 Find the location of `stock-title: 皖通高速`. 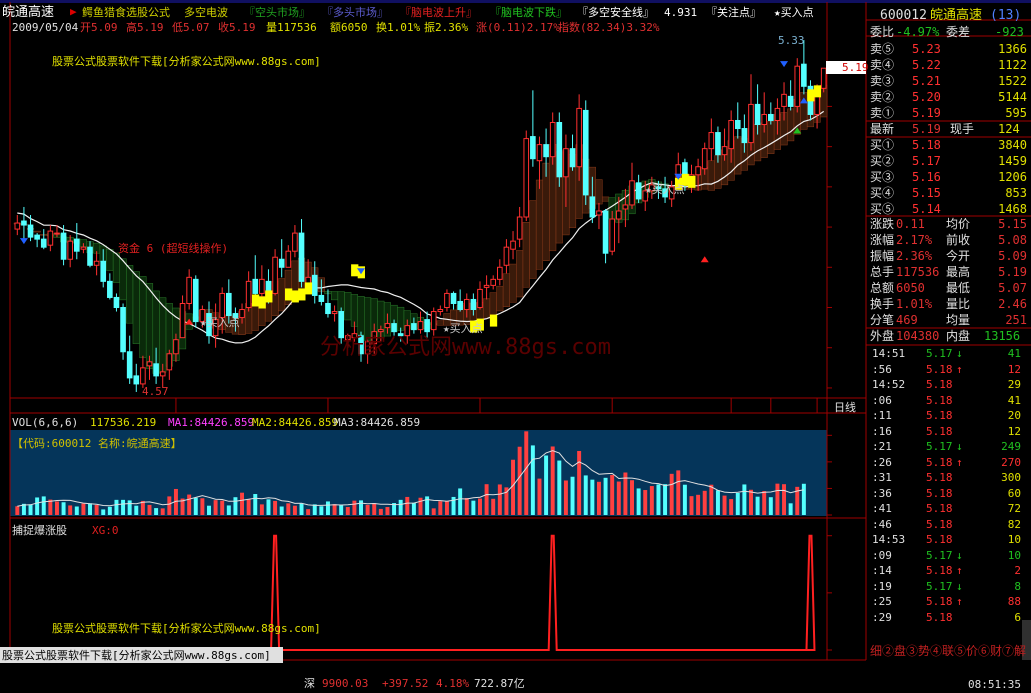

stock-title: 皖通高速 is located at coordinates (28, 12).